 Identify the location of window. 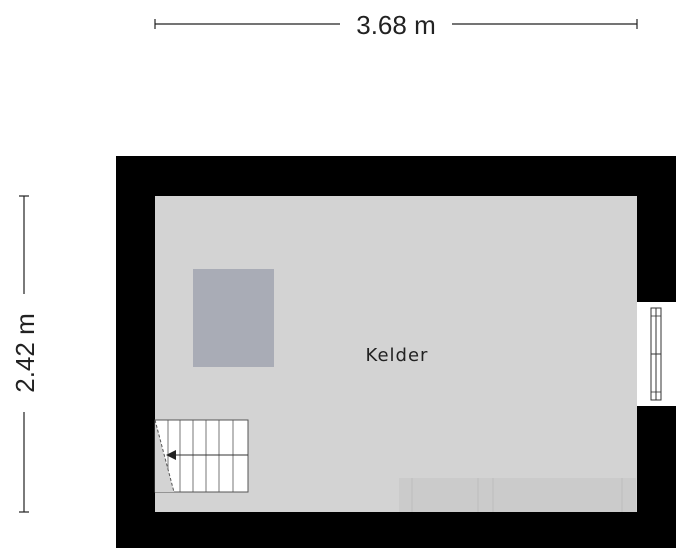
(656, 354).